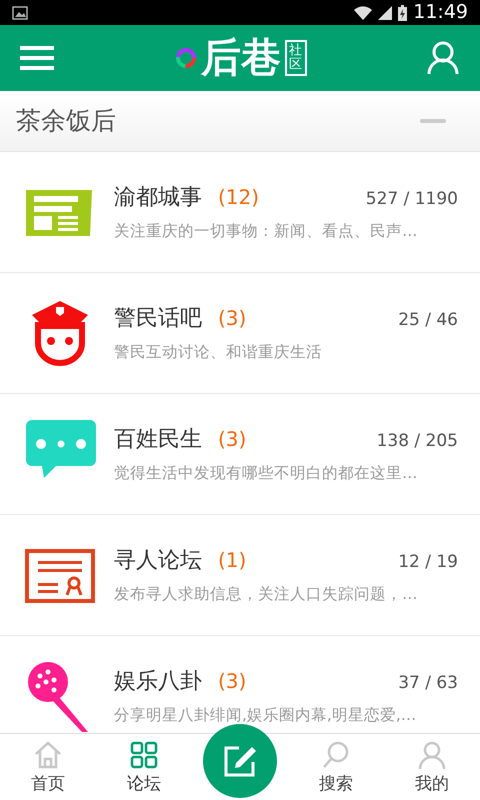 This screenshot has height=800, width=480. I want to click on nav-tab: 论坛, so click(144, 767).